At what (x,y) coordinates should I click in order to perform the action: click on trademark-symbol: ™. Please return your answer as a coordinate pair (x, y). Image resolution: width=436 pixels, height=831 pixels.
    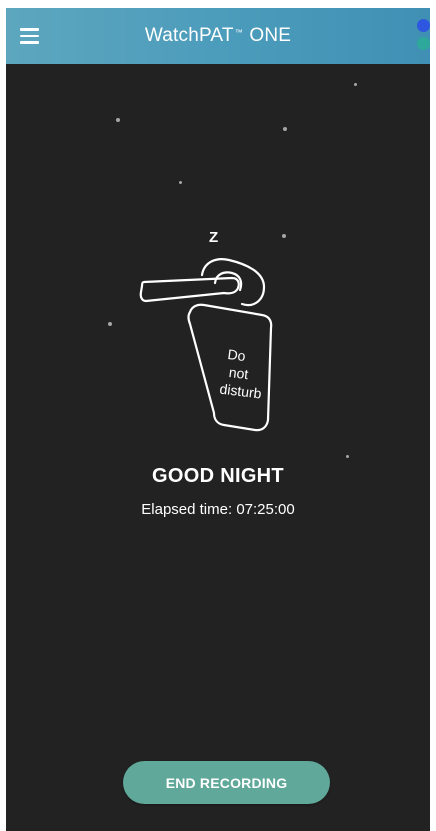
    Looking at the image, I should click on (238, 32).